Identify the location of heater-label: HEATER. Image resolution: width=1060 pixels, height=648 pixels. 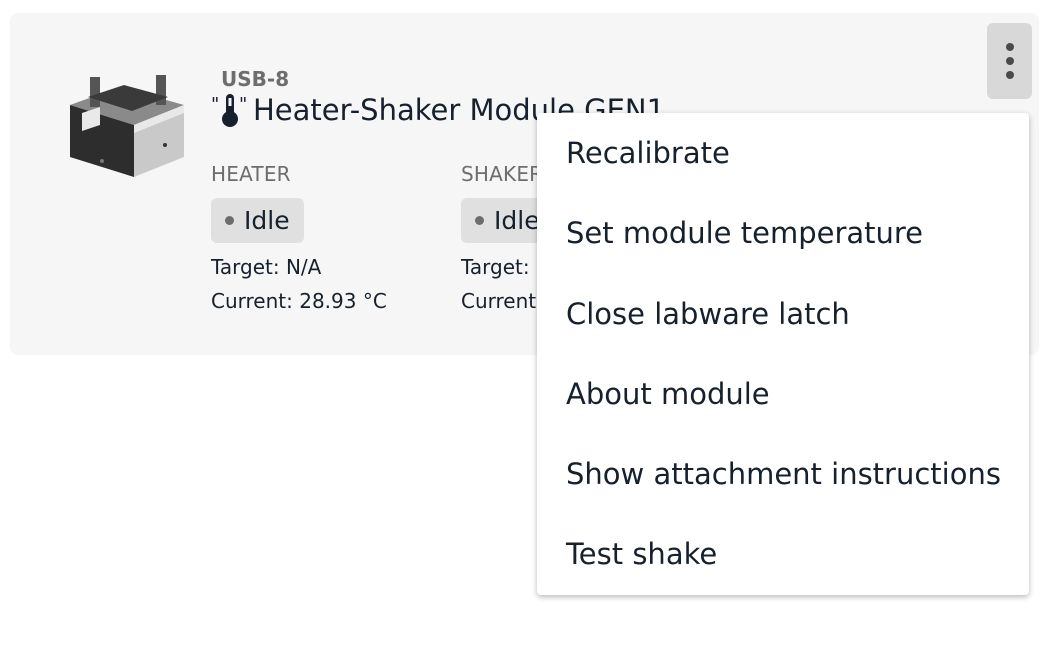
(251, 174).